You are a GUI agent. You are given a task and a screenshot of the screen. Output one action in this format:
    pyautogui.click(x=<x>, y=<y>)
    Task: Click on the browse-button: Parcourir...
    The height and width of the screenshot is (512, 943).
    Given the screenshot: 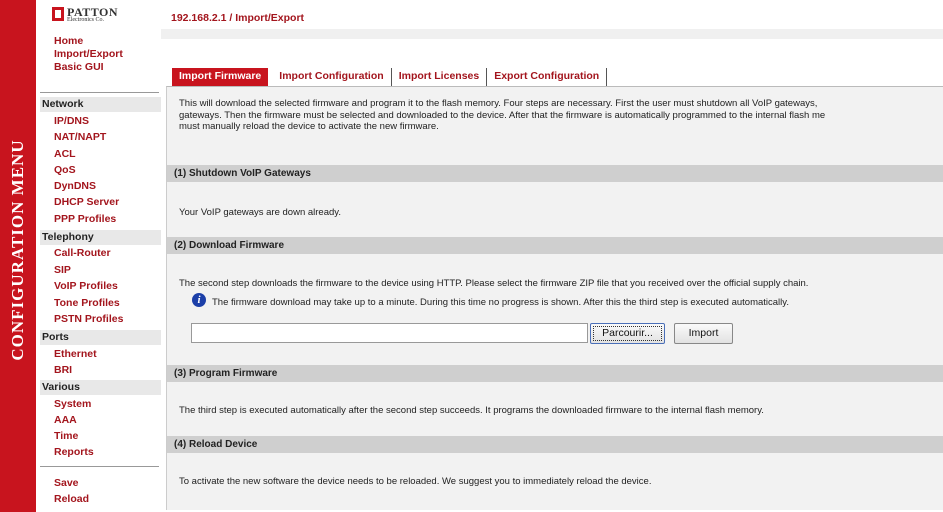 What is the action you would take?
    pyautogui.click(x=627, y=333)
    